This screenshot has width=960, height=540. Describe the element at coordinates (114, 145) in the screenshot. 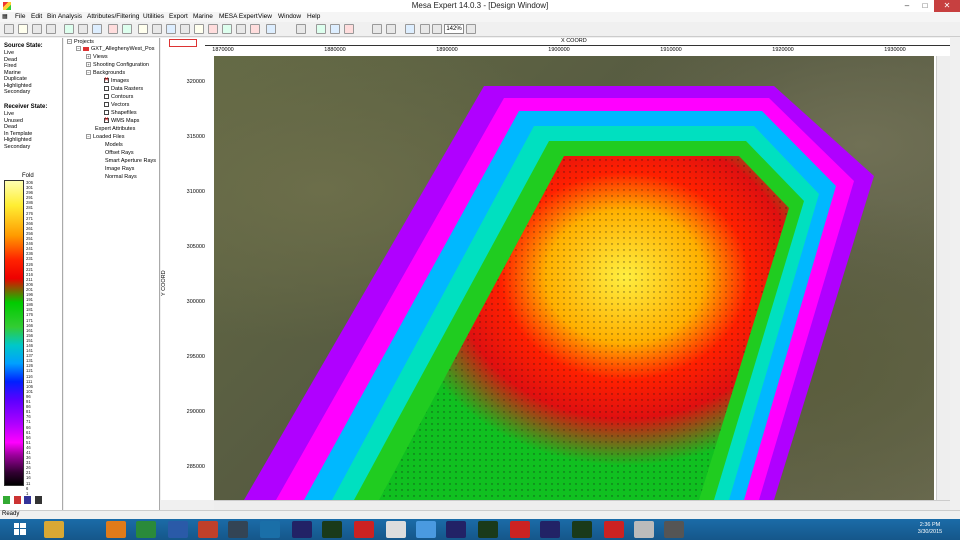

I see `loaded-models: Models` at that location.